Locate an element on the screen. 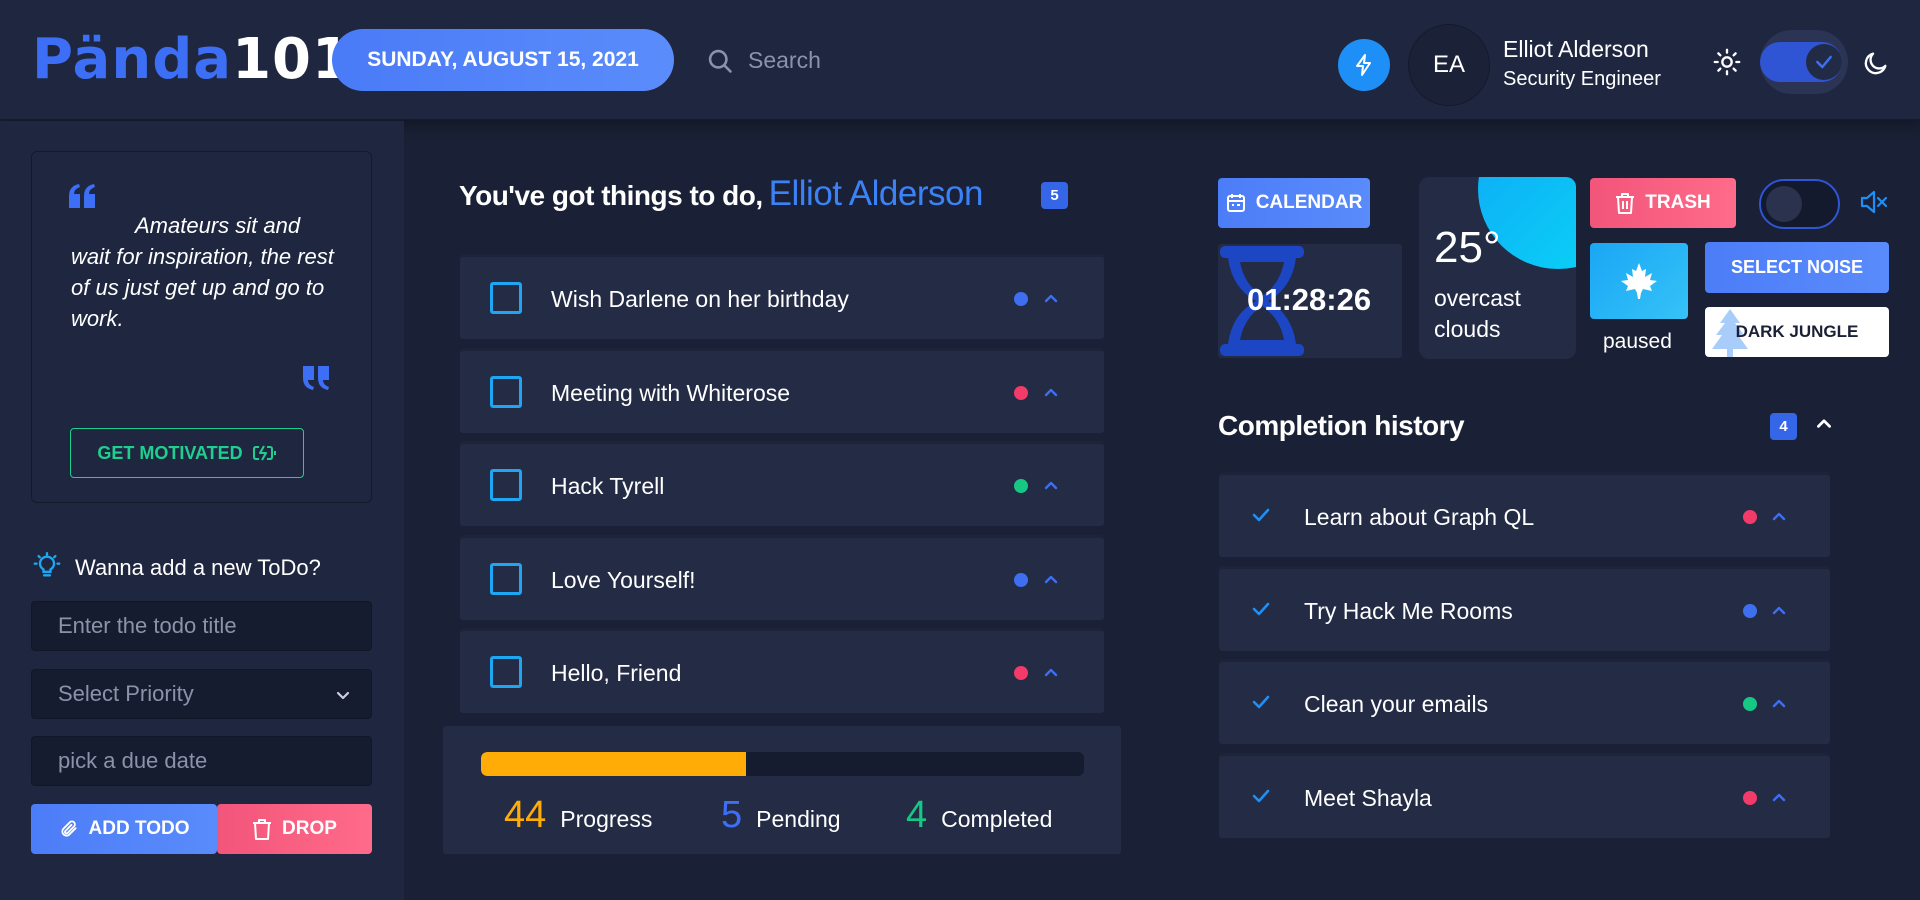 The height and width of the screenshot is (900, 1920). history-item: Try Hack Me Rooms is located at coordinates (1524, 610).